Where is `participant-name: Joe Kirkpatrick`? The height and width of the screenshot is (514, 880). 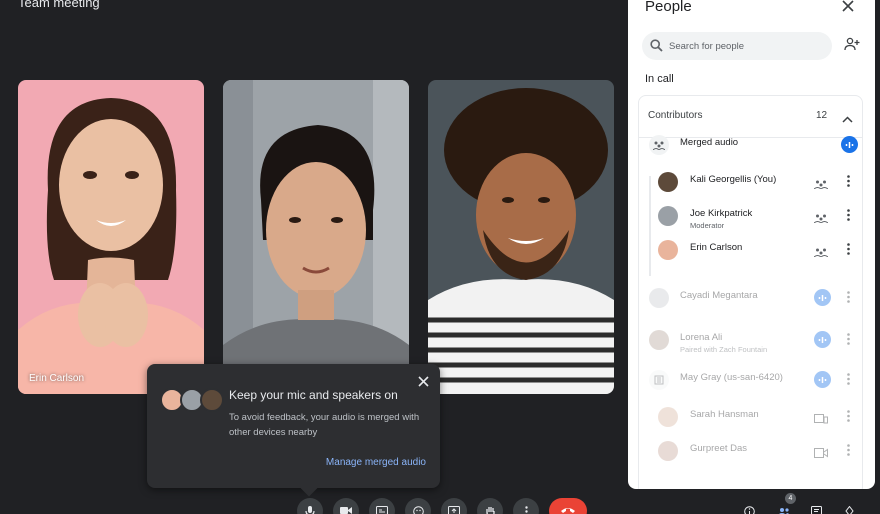
participant-name: Joe Kirkpatrick is located at coordinates (721, 213).